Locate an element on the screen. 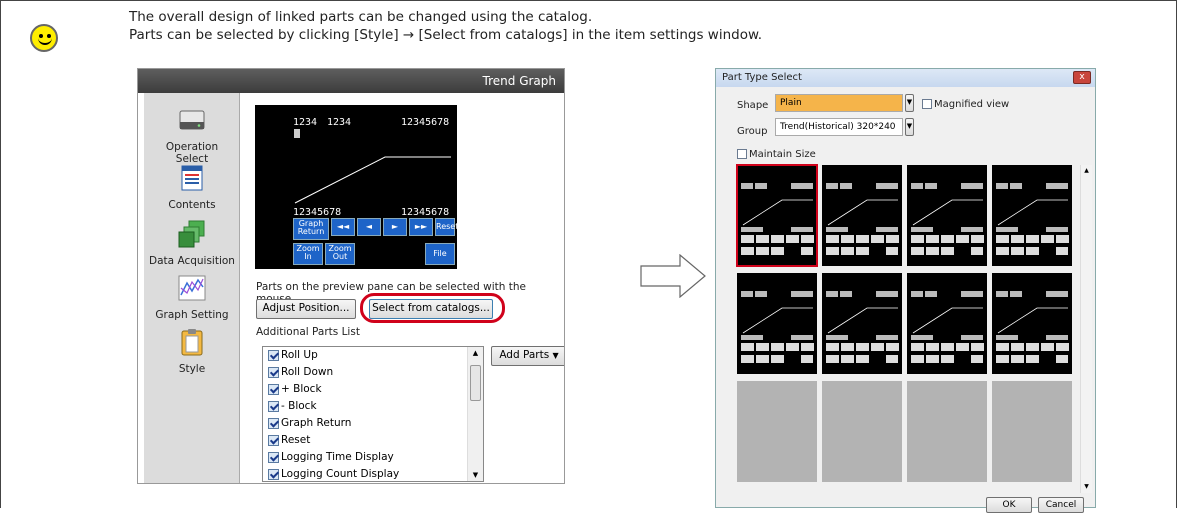 The width and height of the screenshot is (1177, 513). list-item: Logging Time Display is located at coordinates (373, 457).